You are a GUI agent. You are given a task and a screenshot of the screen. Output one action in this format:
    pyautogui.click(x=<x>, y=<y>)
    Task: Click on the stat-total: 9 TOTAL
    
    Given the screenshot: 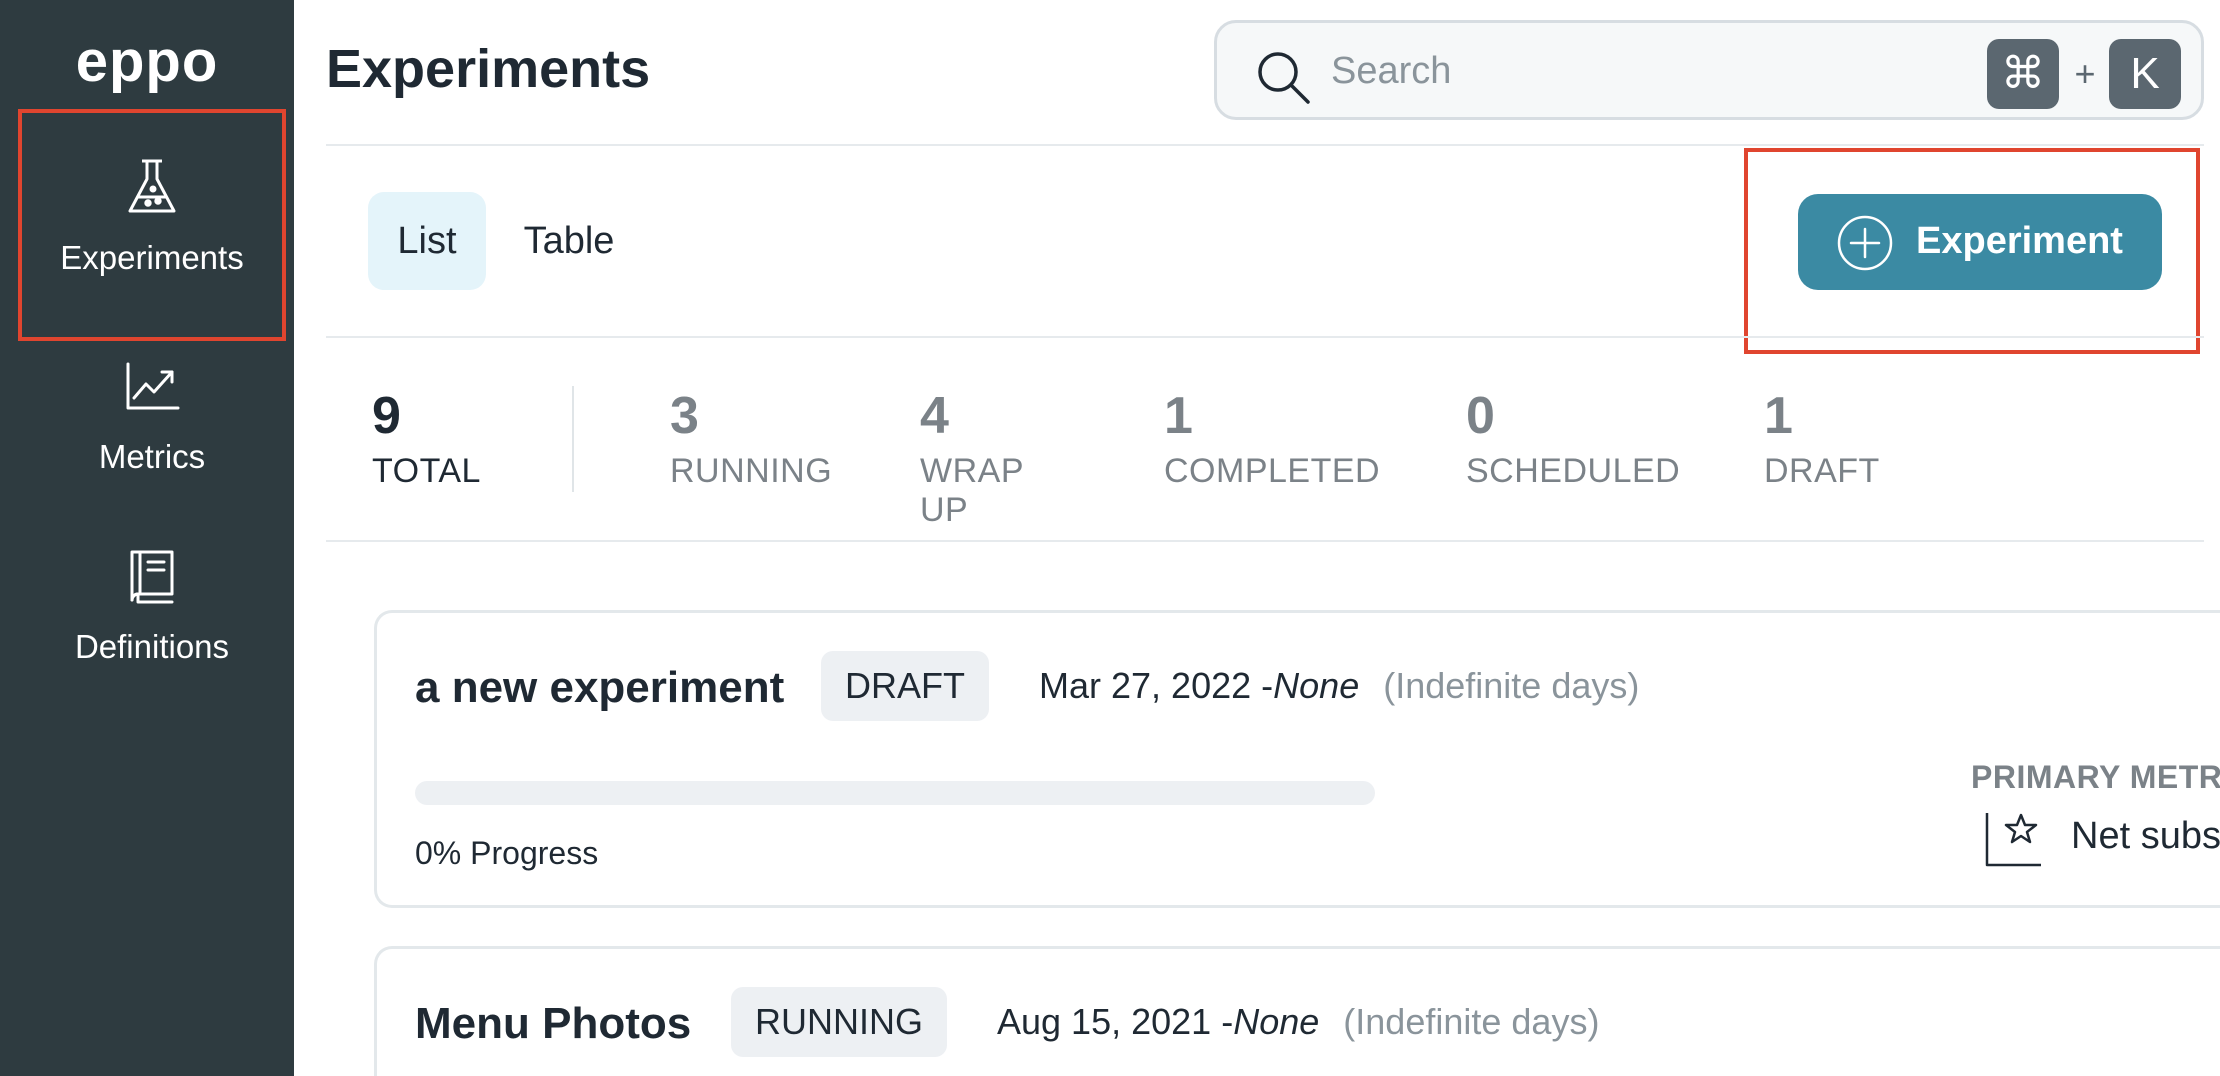 What is the action you would take?
    pyautogui.click(x=426, y=438)
    